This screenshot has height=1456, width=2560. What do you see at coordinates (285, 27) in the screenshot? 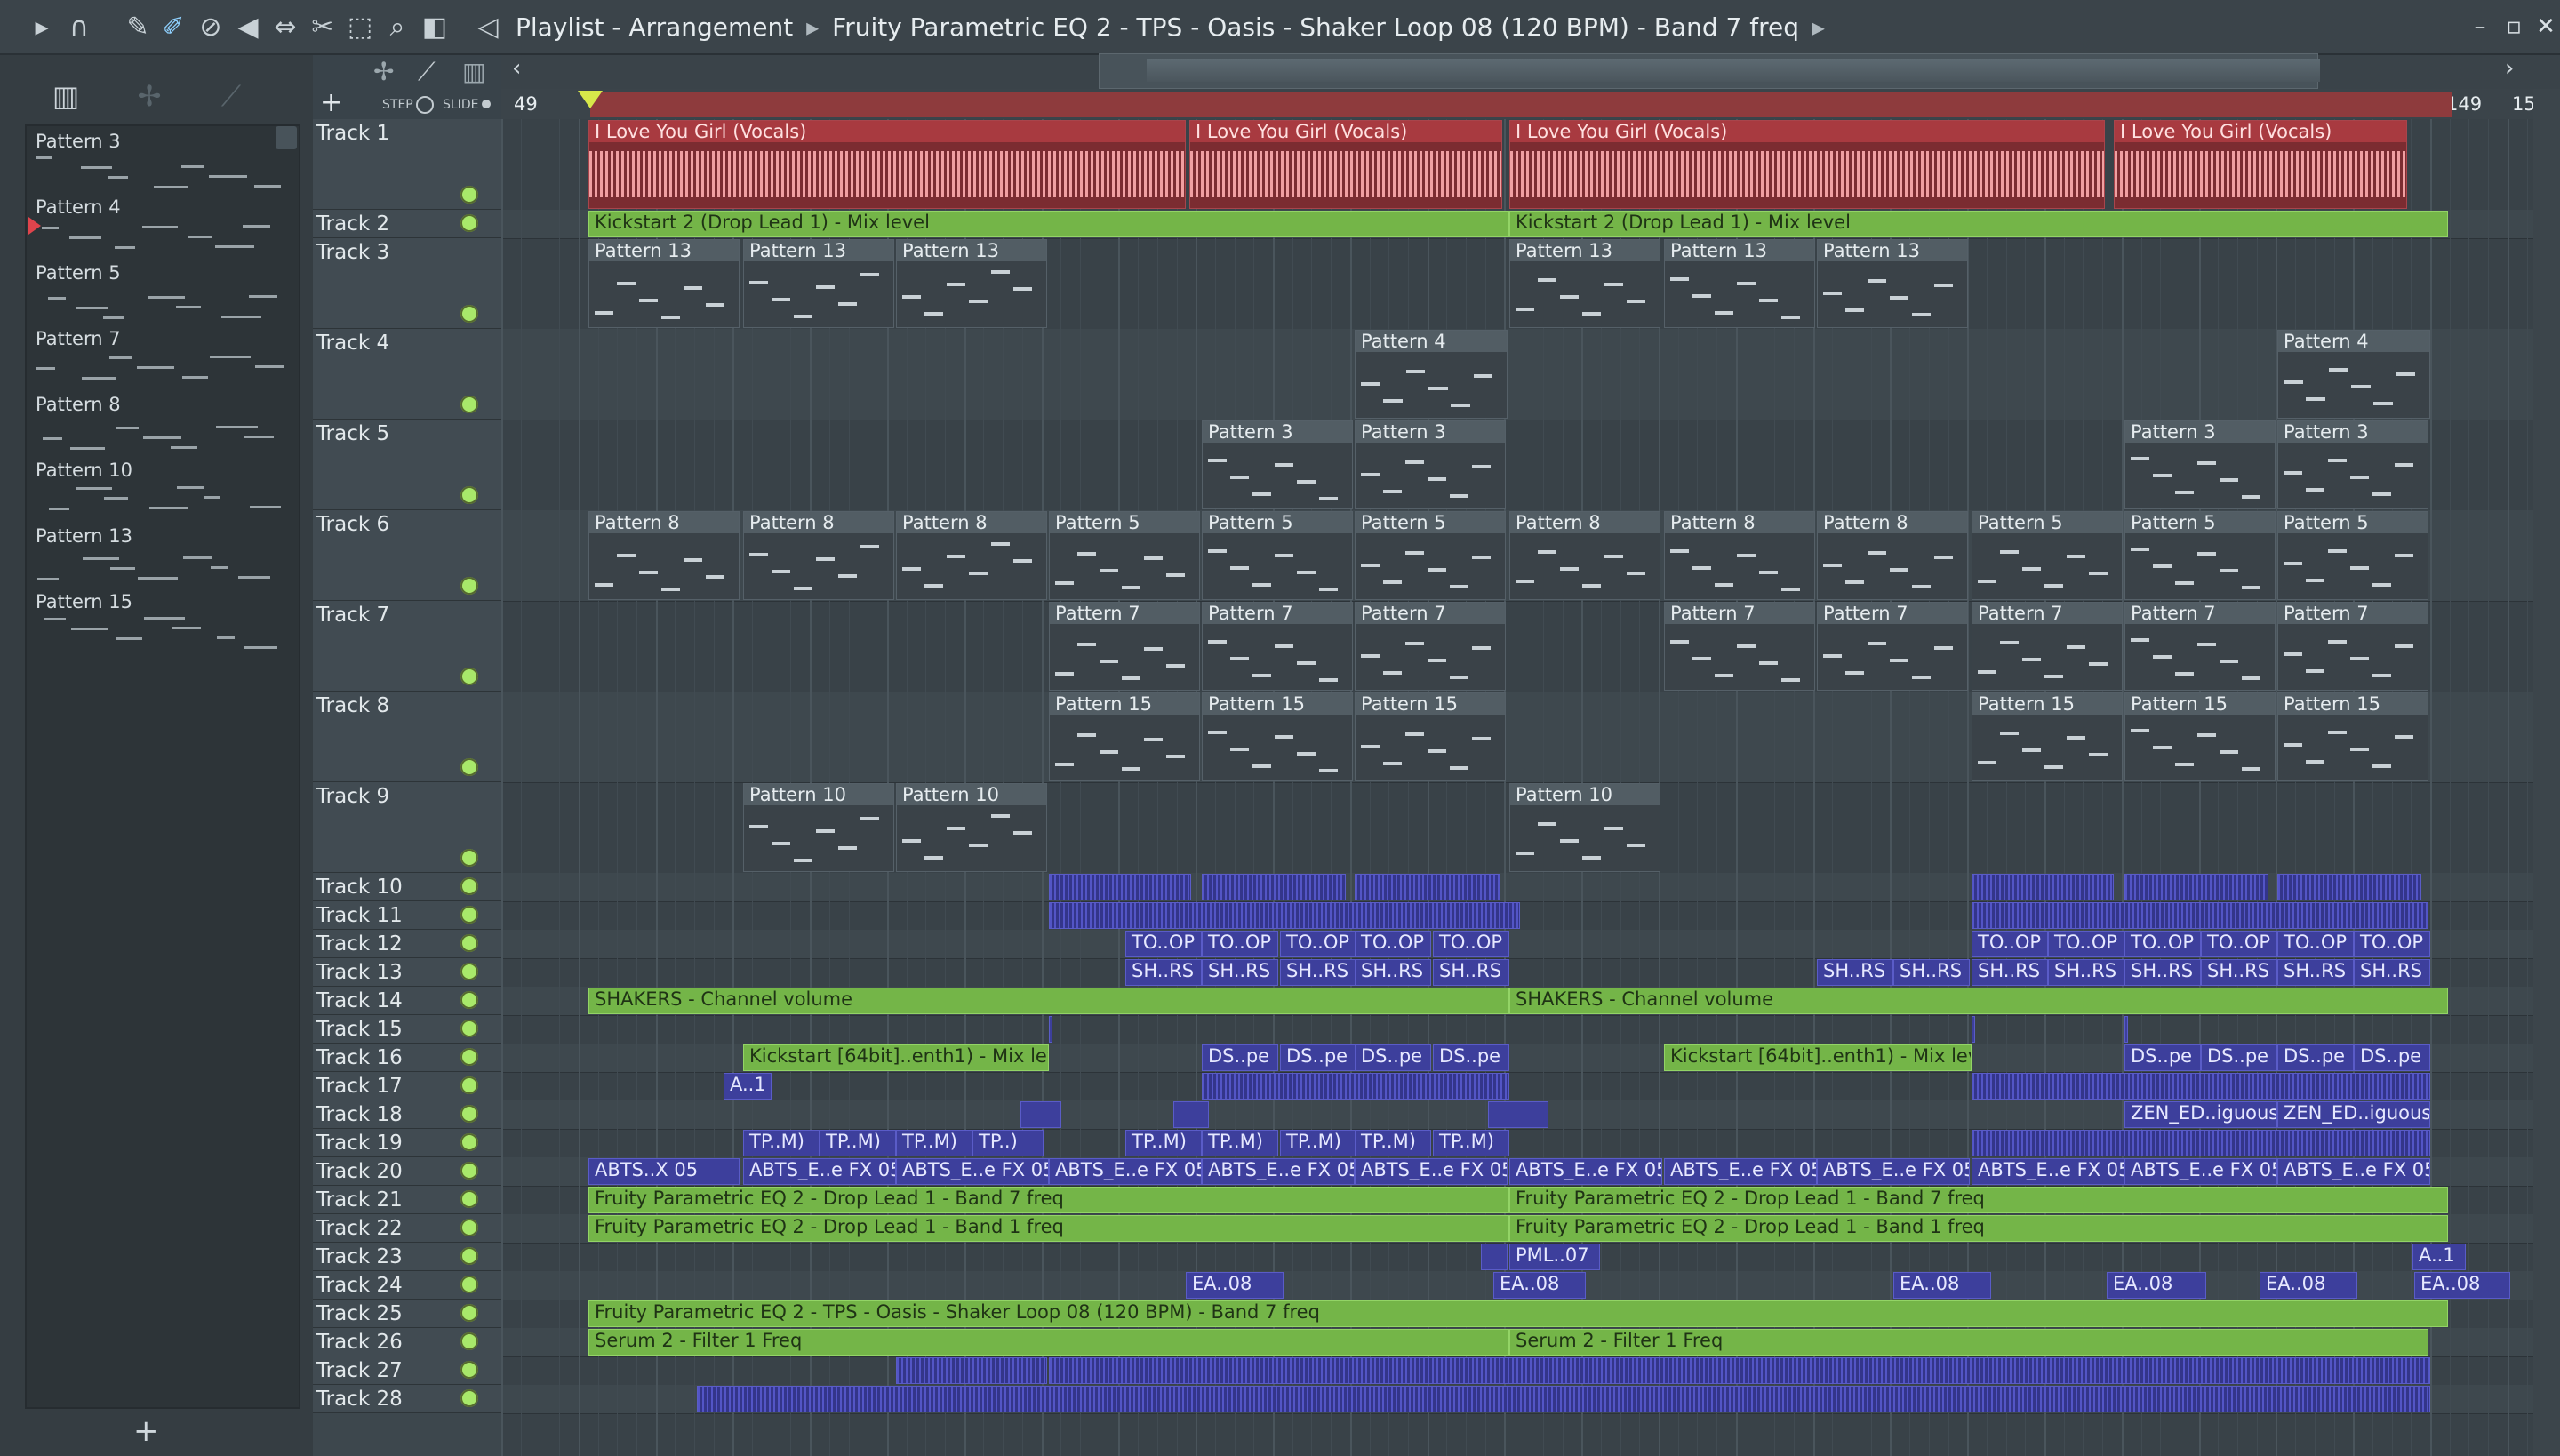
I see `slip-icon: ⇔` at bounding box center [285, 27].